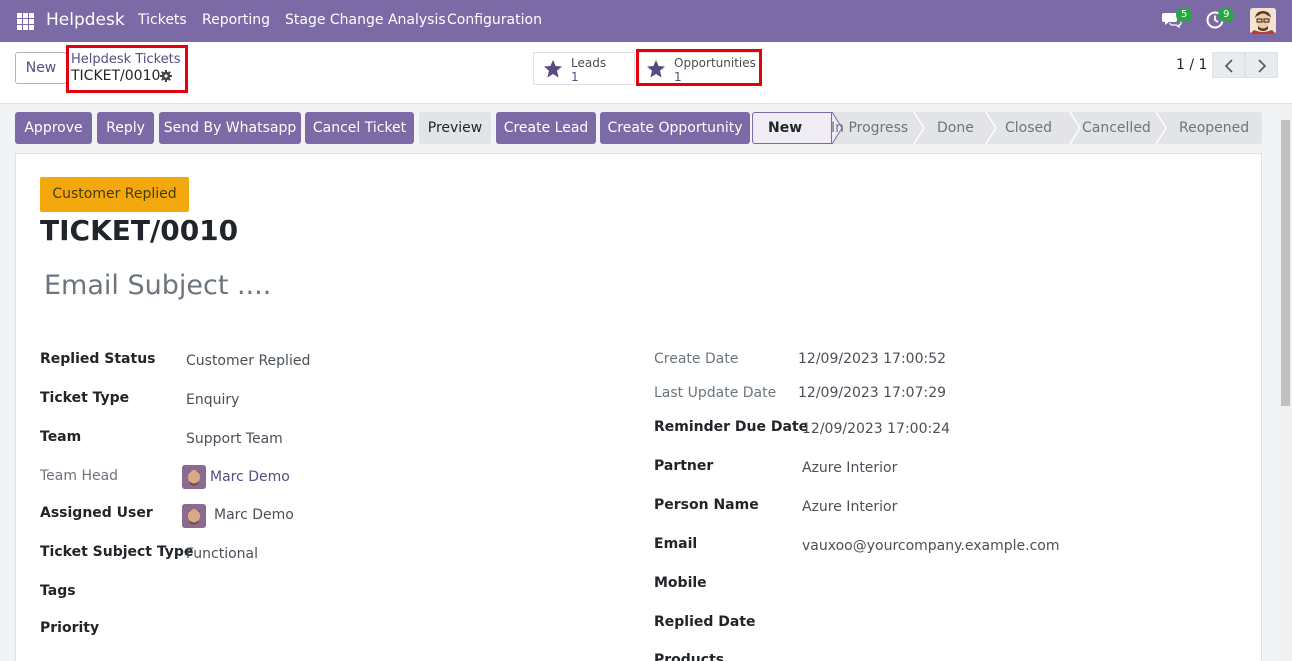 The height and width of the screenshot is (661, 1292). I want to click on ticket-type-label: Ticket Type, so click(85, 398).